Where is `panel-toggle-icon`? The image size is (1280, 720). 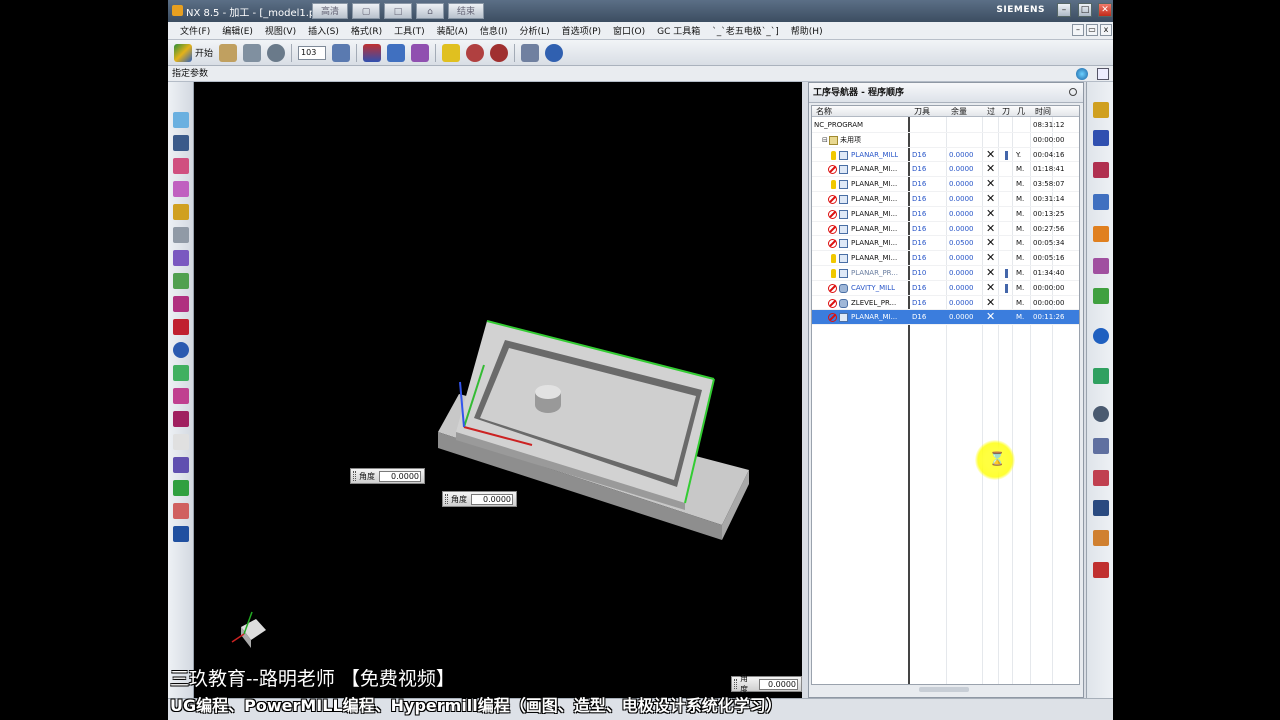 panel-toggle-icon is located at coordinates (1103, 74).